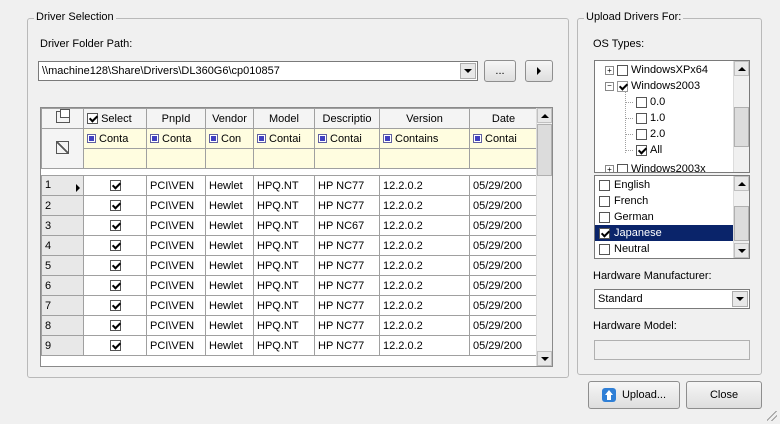 The width and height of the screenshot is (780, 424). Describe the element at coordinates (176, 138) in the screenshot. I see `filter-cell: Conta` at that location.